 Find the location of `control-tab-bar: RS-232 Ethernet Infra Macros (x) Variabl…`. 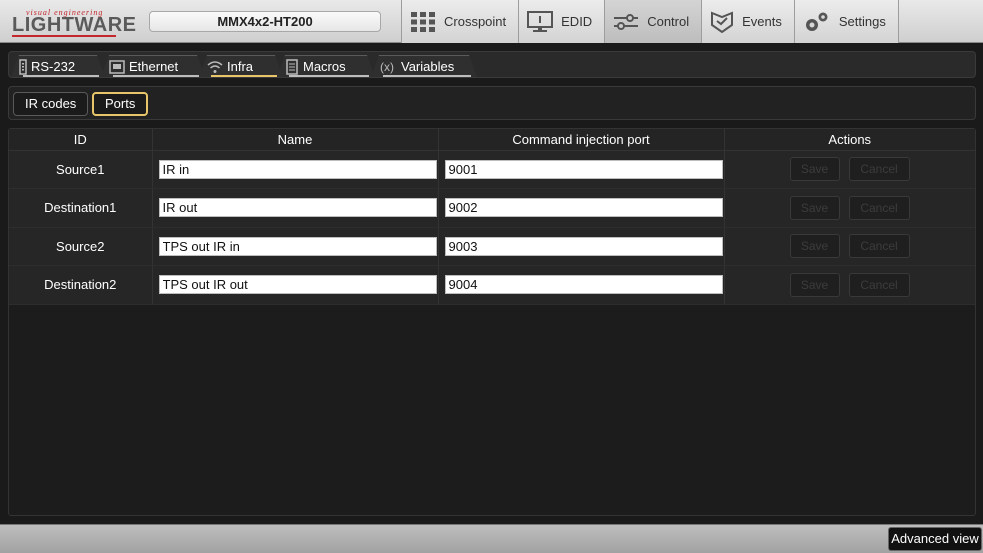

control-tab-bar: RS-232 Ethernet Infra Macros (x) Variabl… is located at coordinates (492, 64).